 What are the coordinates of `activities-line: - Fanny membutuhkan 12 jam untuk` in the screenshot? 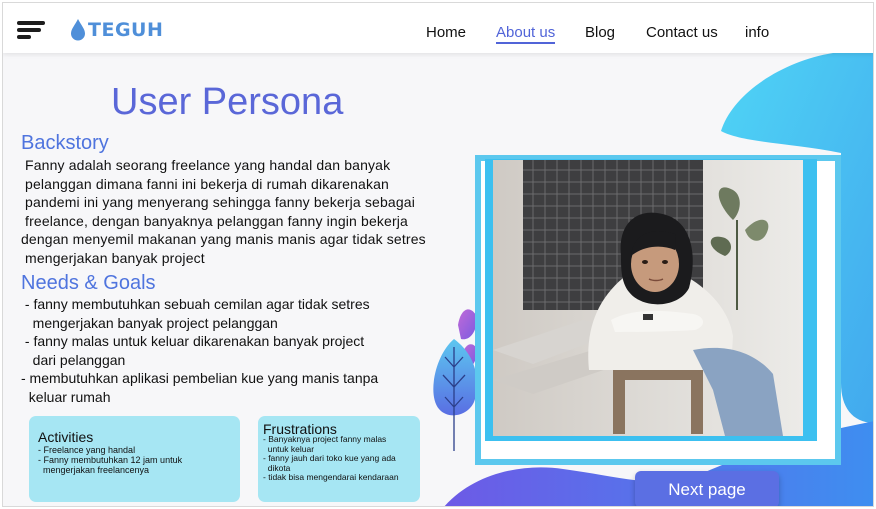 It's located at (110, 460).